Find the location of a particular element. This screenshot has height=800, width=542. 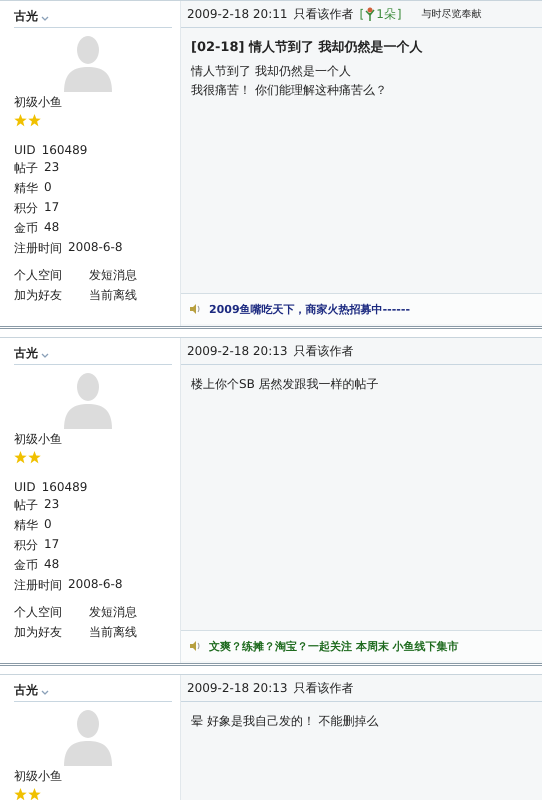

post-text: 情人节到了 我却仍然是一个人 is located at coordinates (271, 71).